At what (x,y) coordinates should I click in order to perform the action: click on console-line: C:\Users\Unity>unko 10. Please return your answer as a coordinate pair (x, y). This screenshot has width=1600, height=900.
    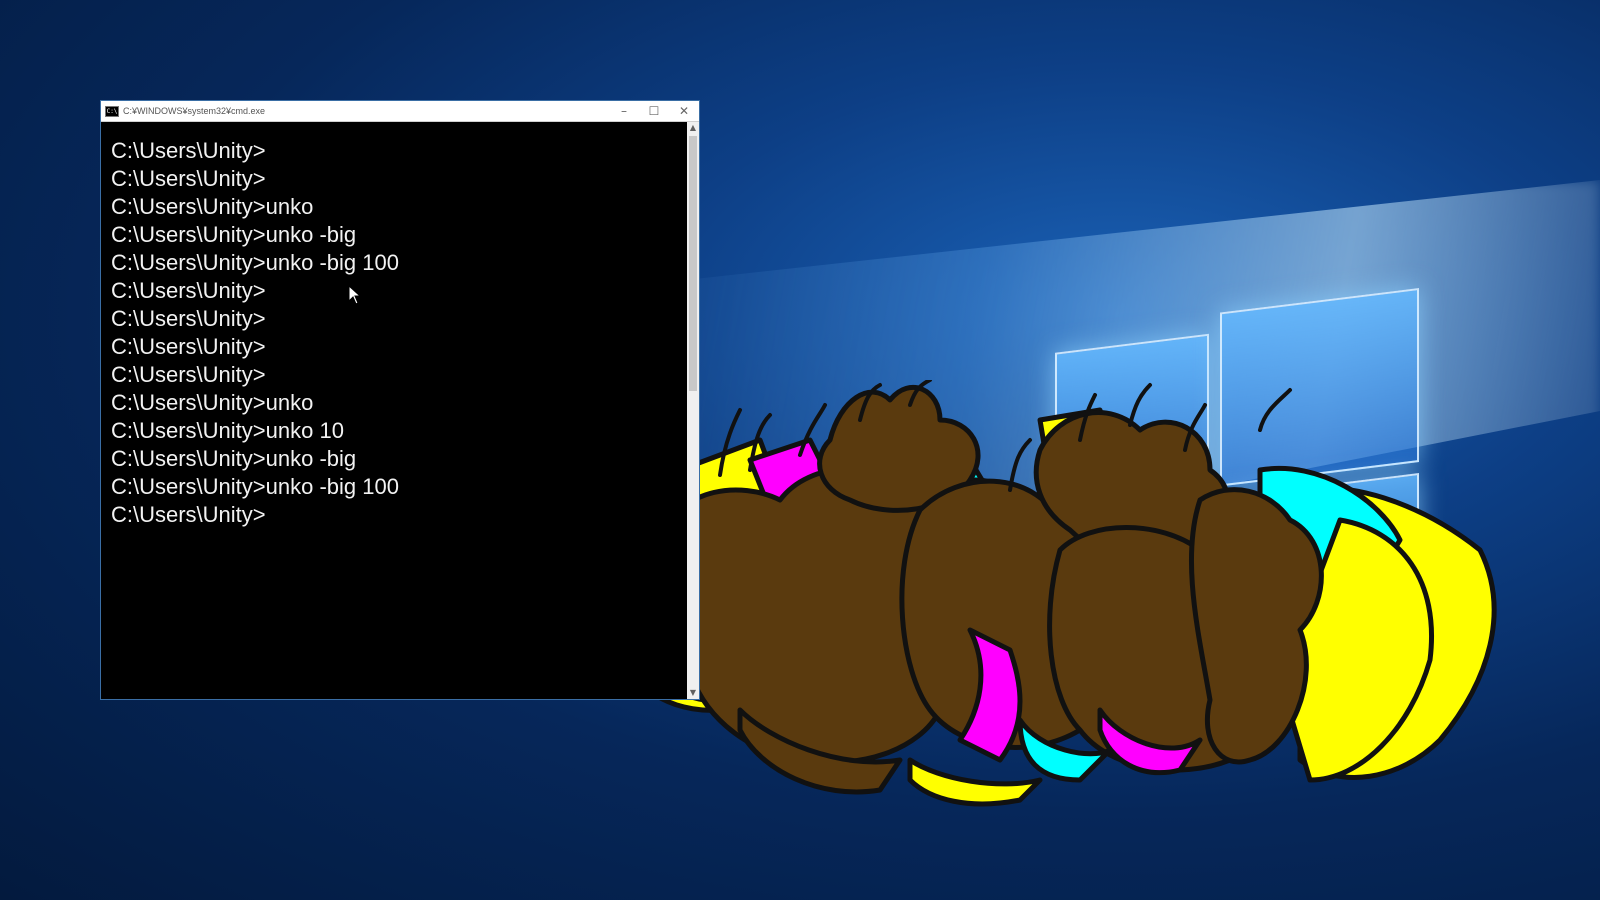
    Looking at the image, I should click on (227, 430).